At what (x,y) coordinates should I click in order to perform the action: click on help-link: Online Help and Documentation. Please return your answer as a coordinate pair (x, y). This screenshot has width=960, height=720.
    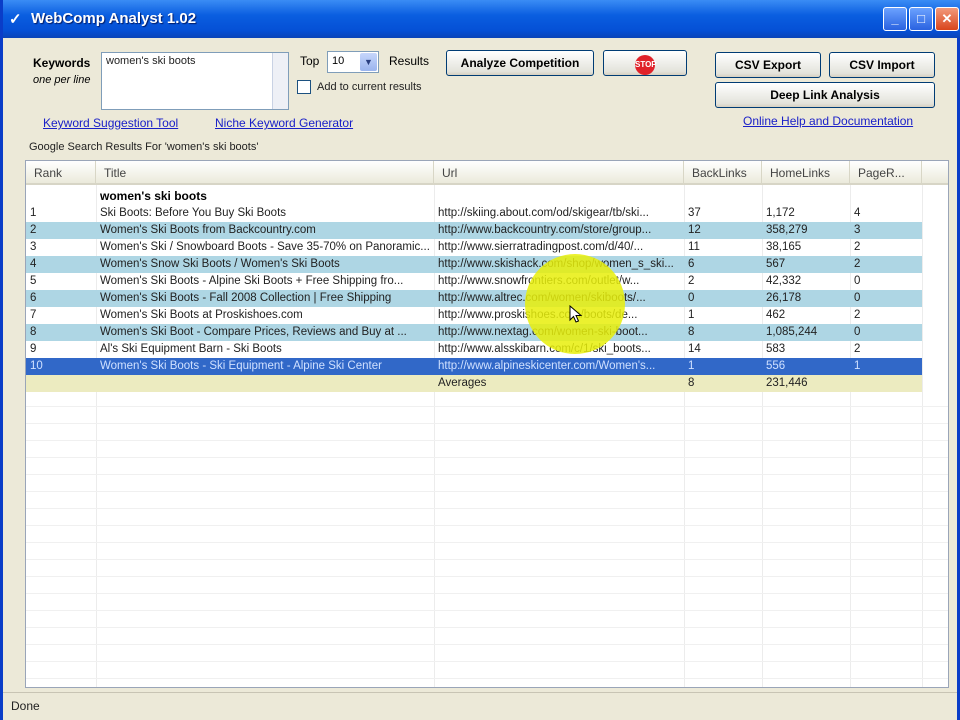
    Looking at the image, I should click on (828, 121).